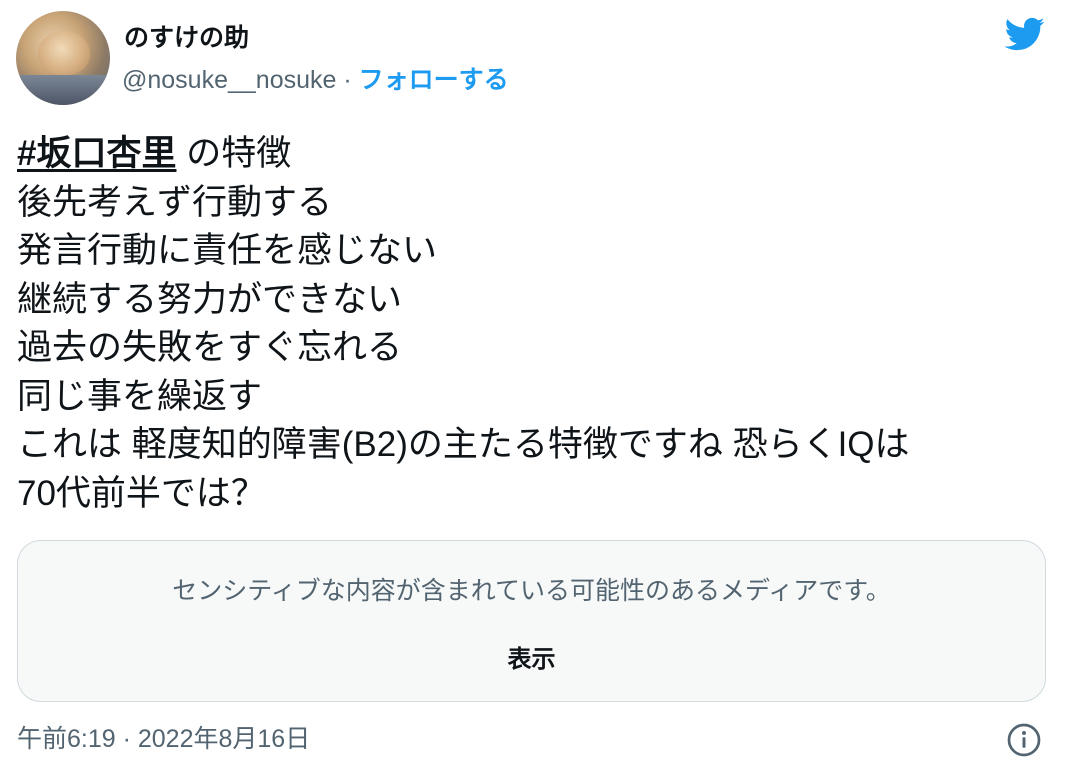  Describe the element at coordinates (163, 739) in the screenshot. I see `tweet-timestamp: 午前6:19 · 2022年8月16日` at that location.